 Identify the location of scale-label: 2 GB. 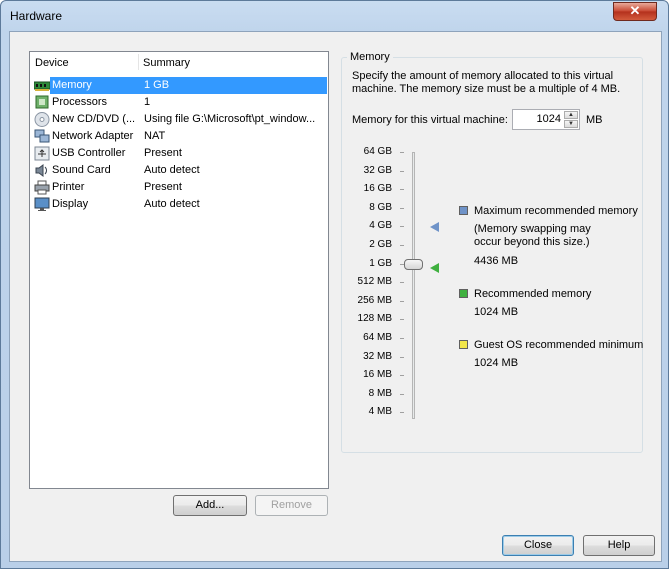
(380, 244).